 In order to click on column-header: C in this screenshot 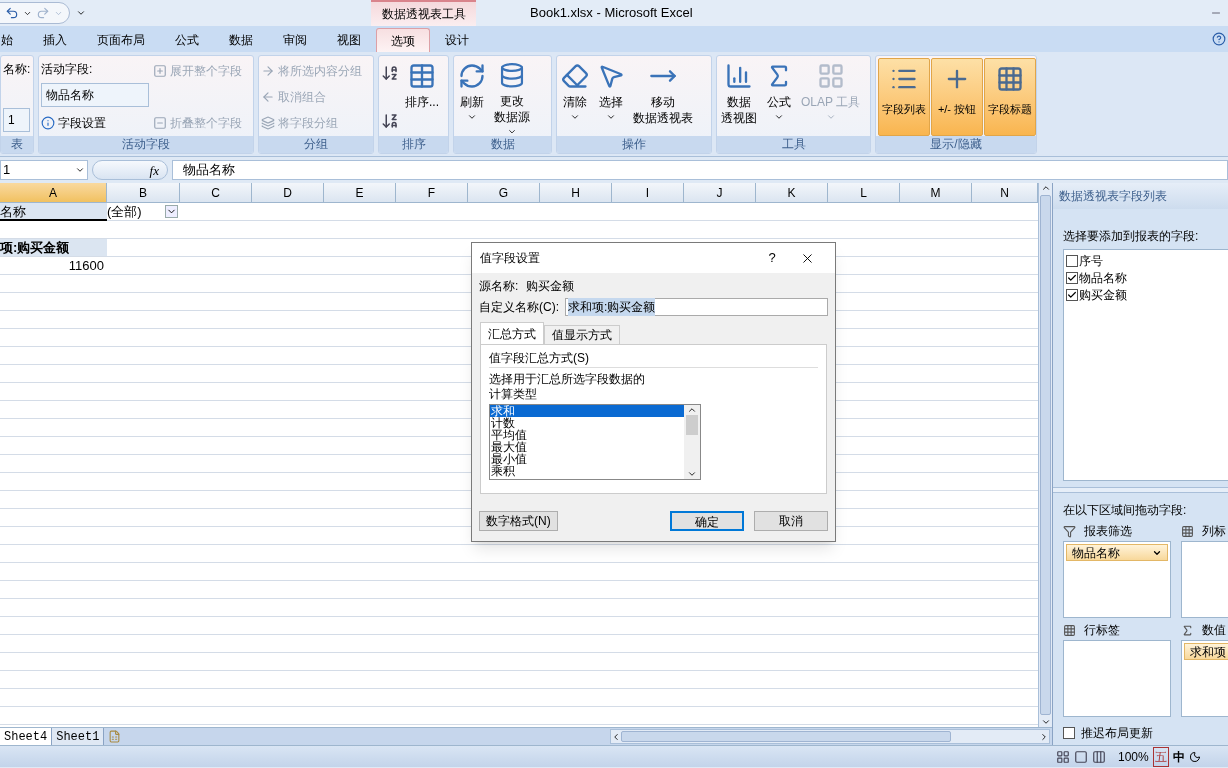, I will do `click(216, 193)`.